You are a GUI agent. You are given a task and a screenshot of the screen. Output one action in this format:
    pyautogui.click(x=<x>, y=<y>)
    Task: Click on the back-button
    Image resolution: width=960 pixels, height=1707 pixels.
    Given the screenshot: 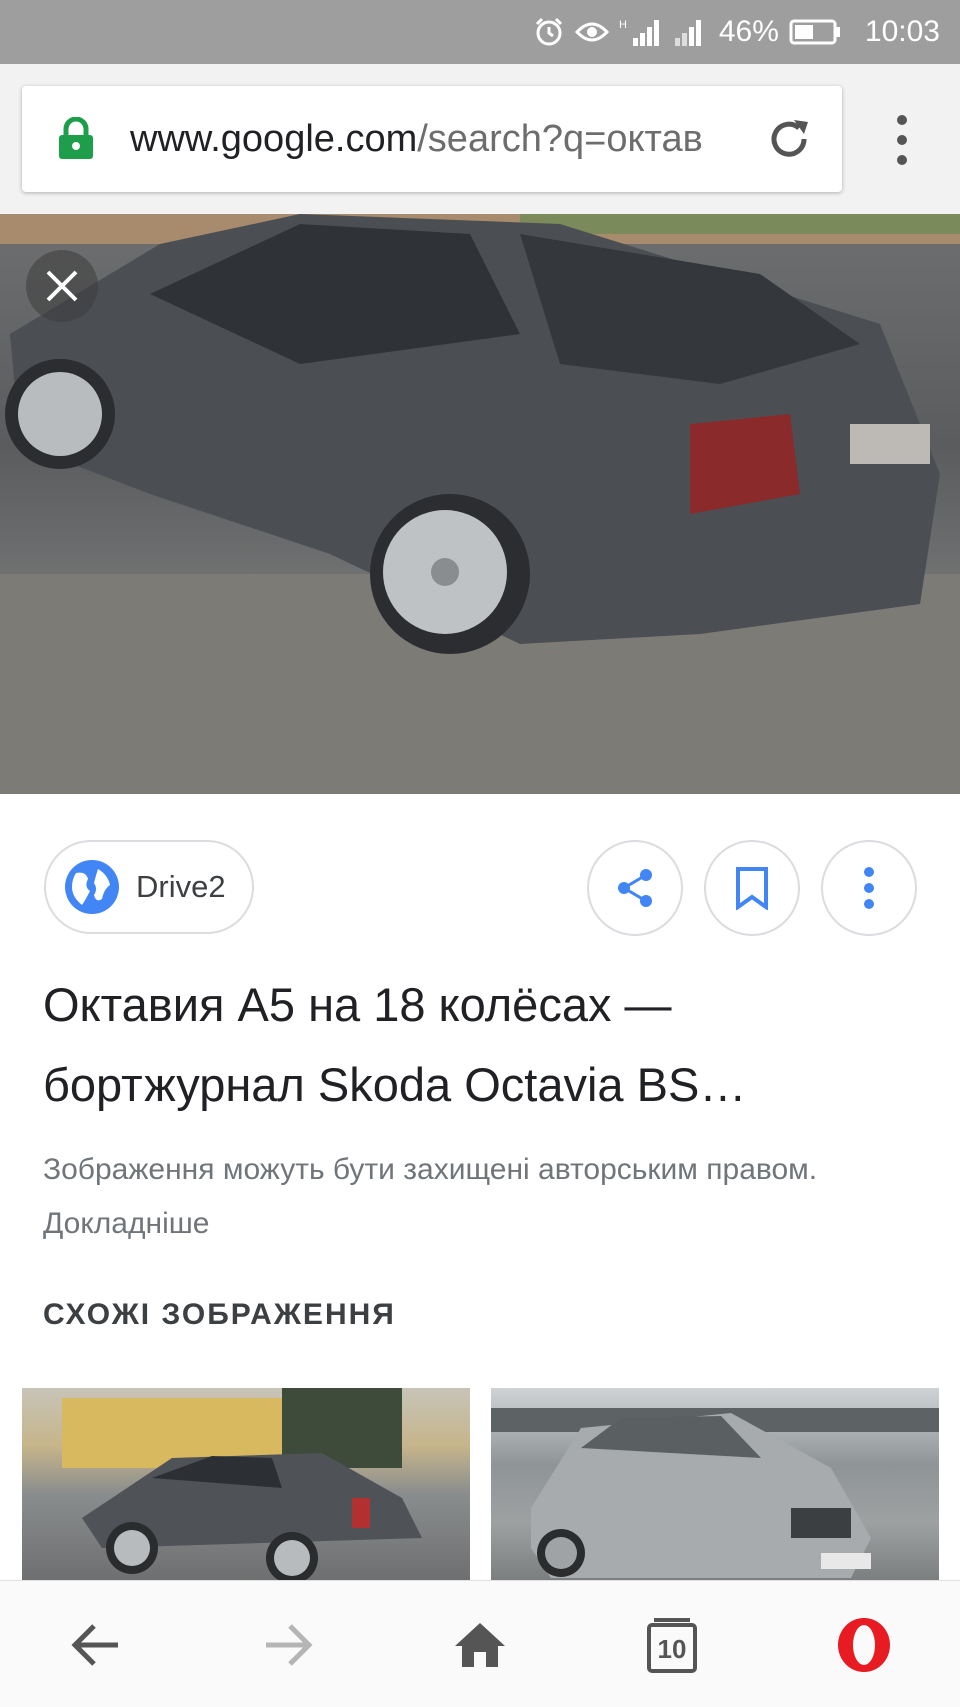 What is the action you would take?
    pyautogui.click(x=96, y=1645)
    